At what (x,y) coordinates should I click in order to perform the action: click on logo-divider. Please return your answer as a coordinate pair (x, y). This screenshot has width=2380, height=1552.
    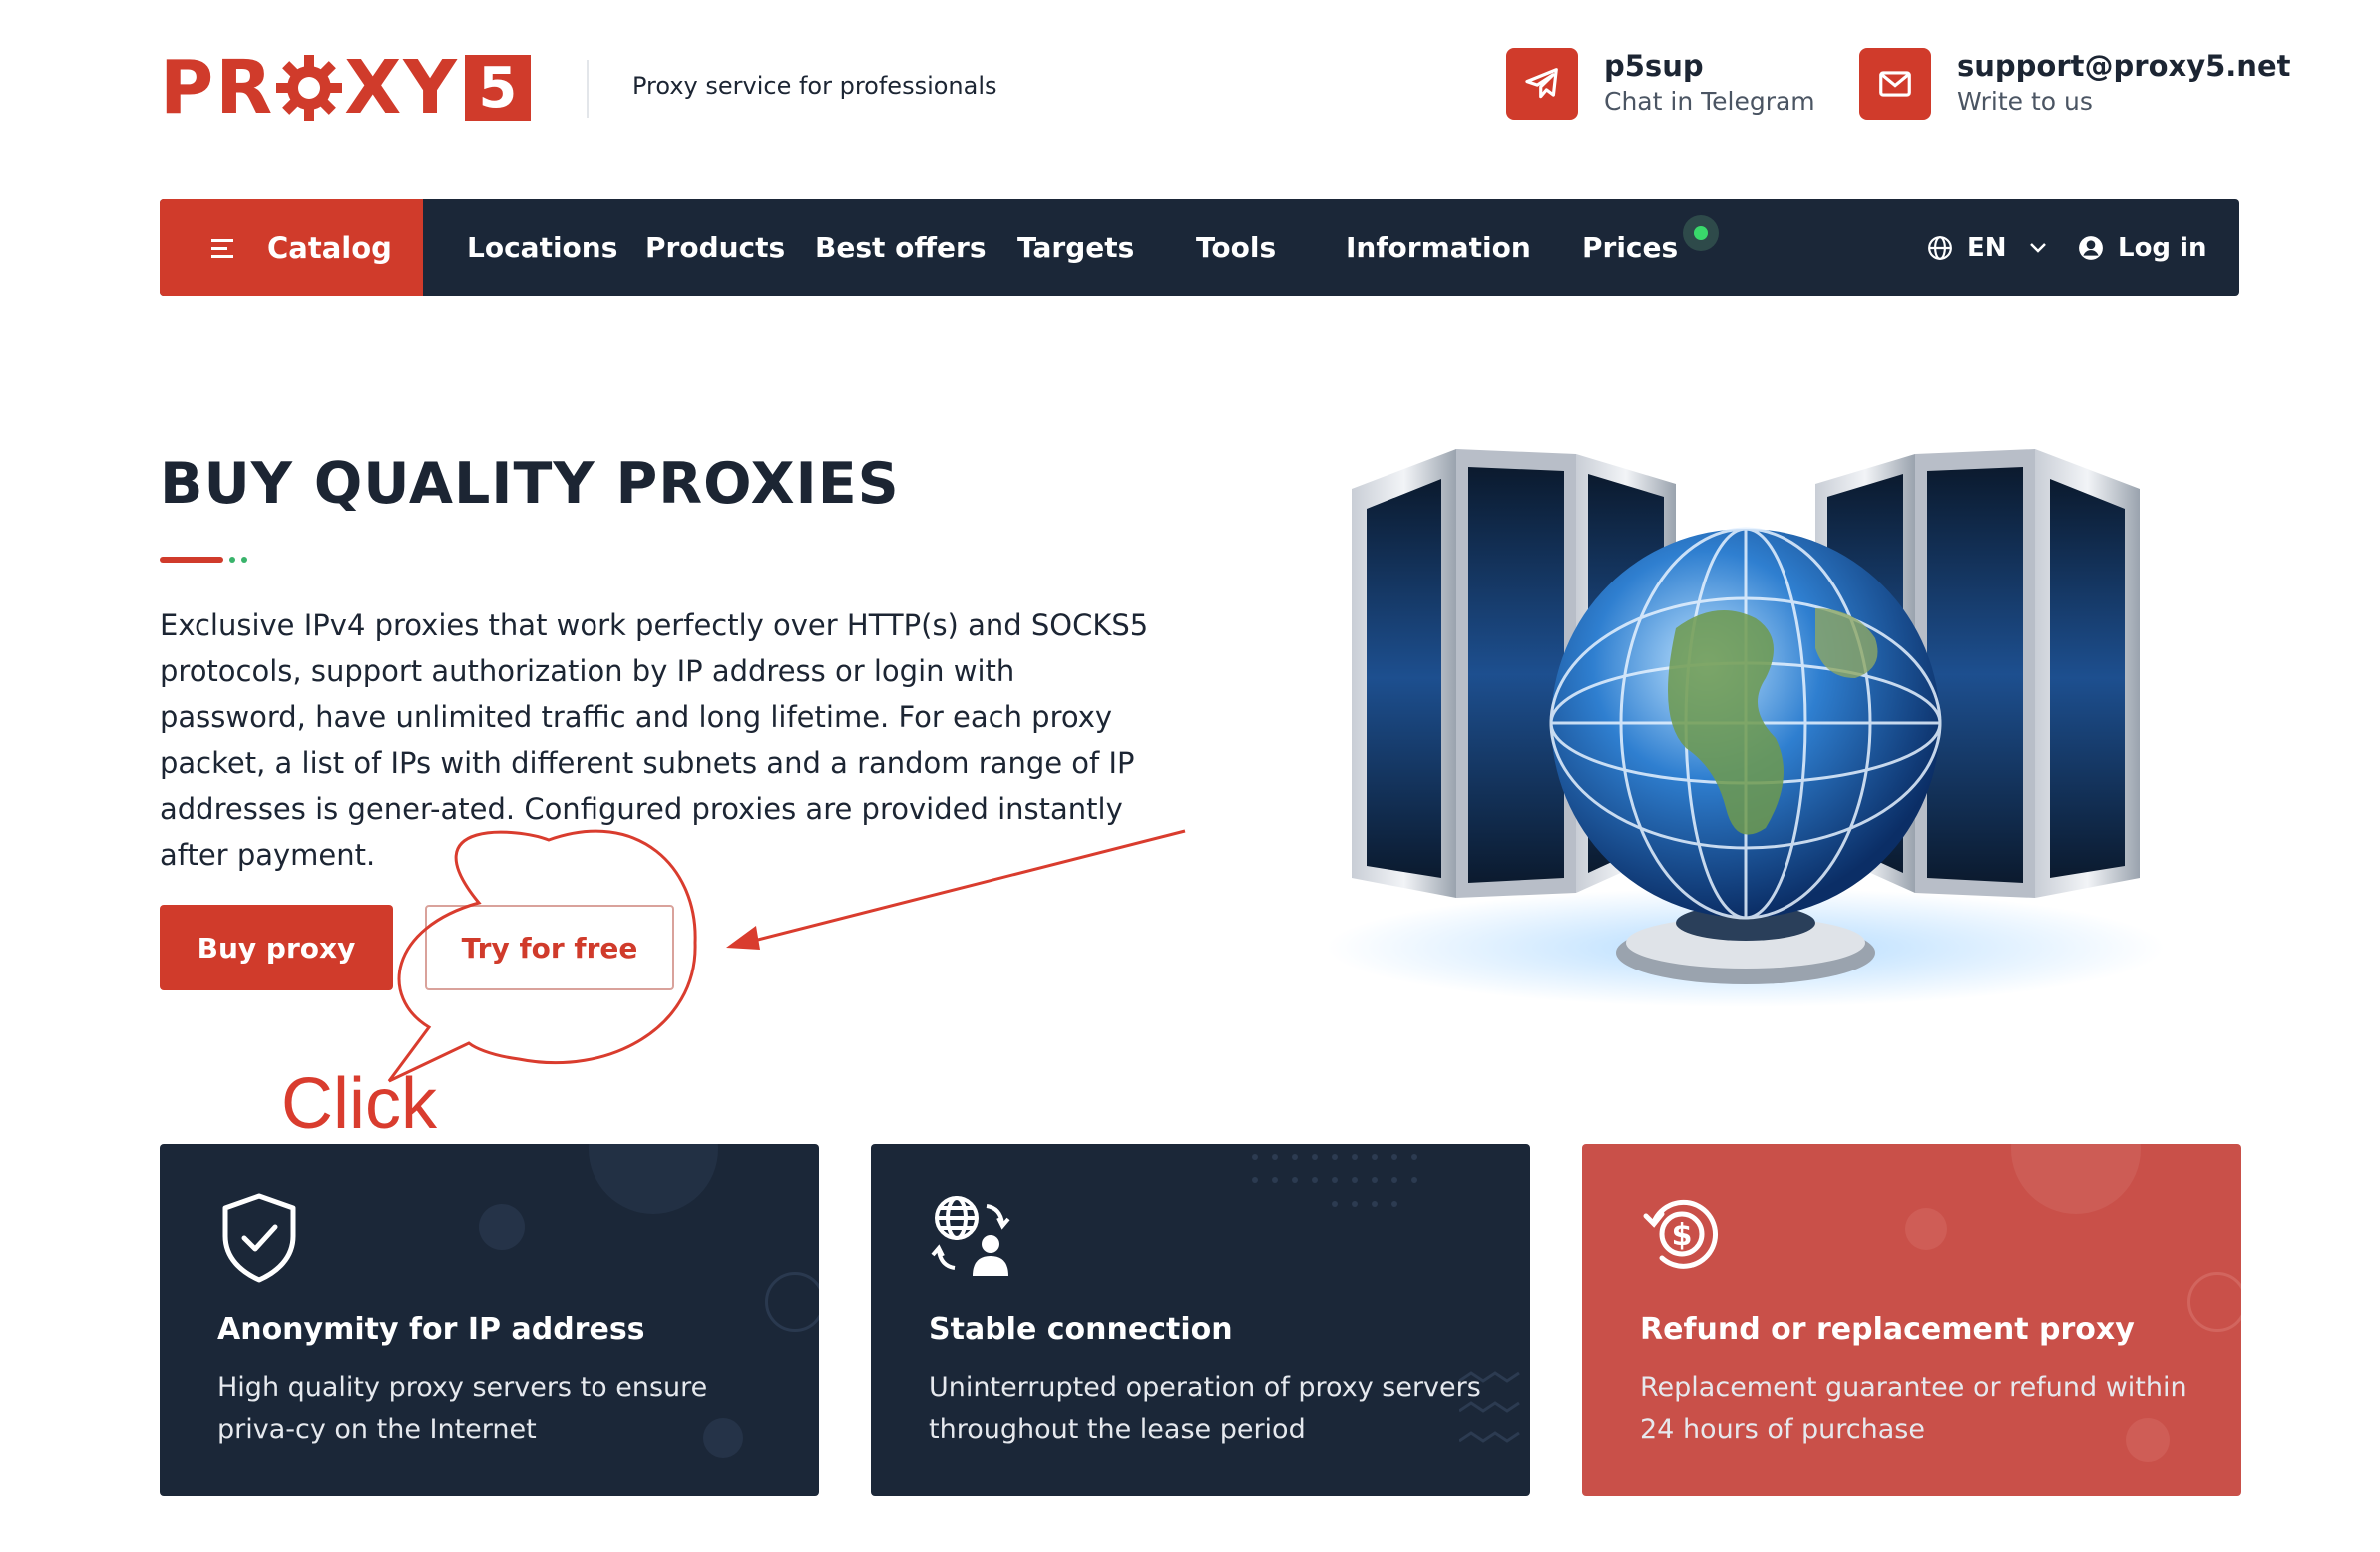
    Looking at the image, I should click on (588, 89).